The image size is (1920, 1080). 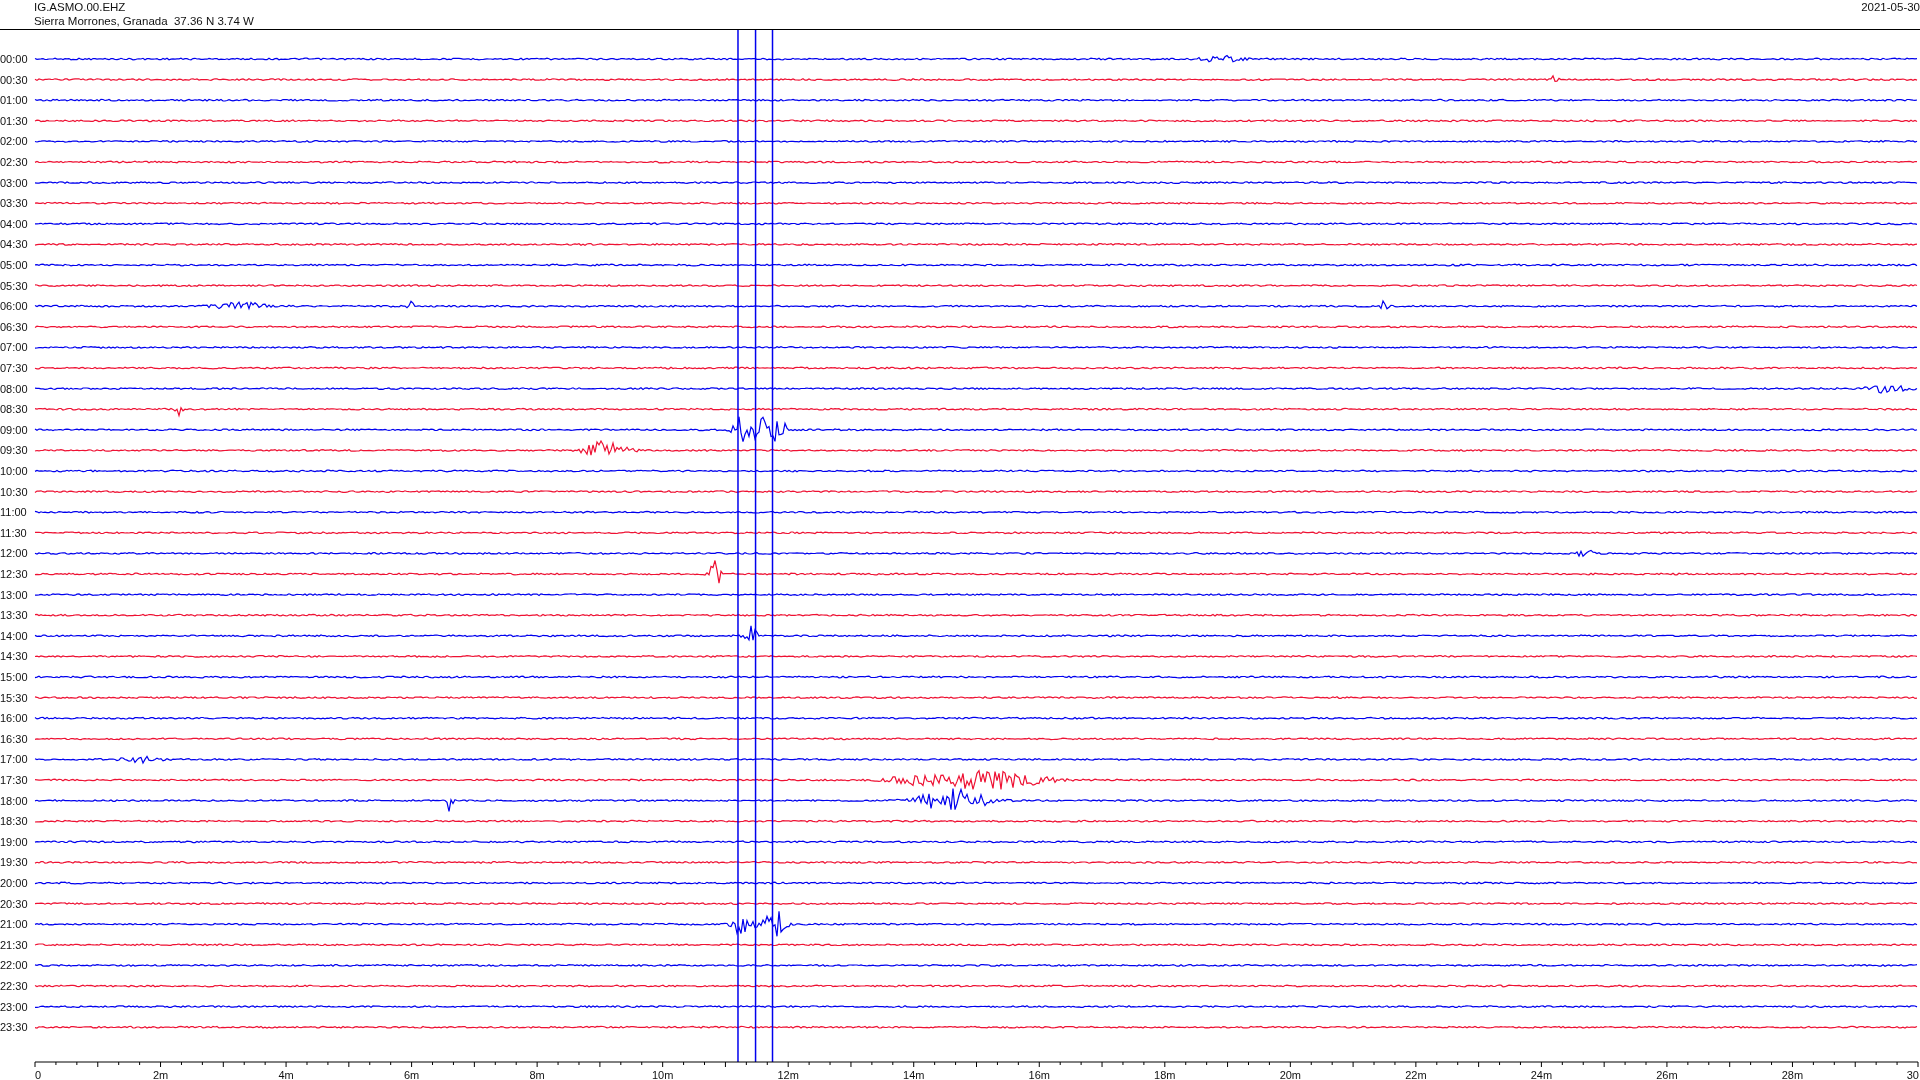 I want to click on axis-tick-label: 8m, so click(x=537, y=1074).